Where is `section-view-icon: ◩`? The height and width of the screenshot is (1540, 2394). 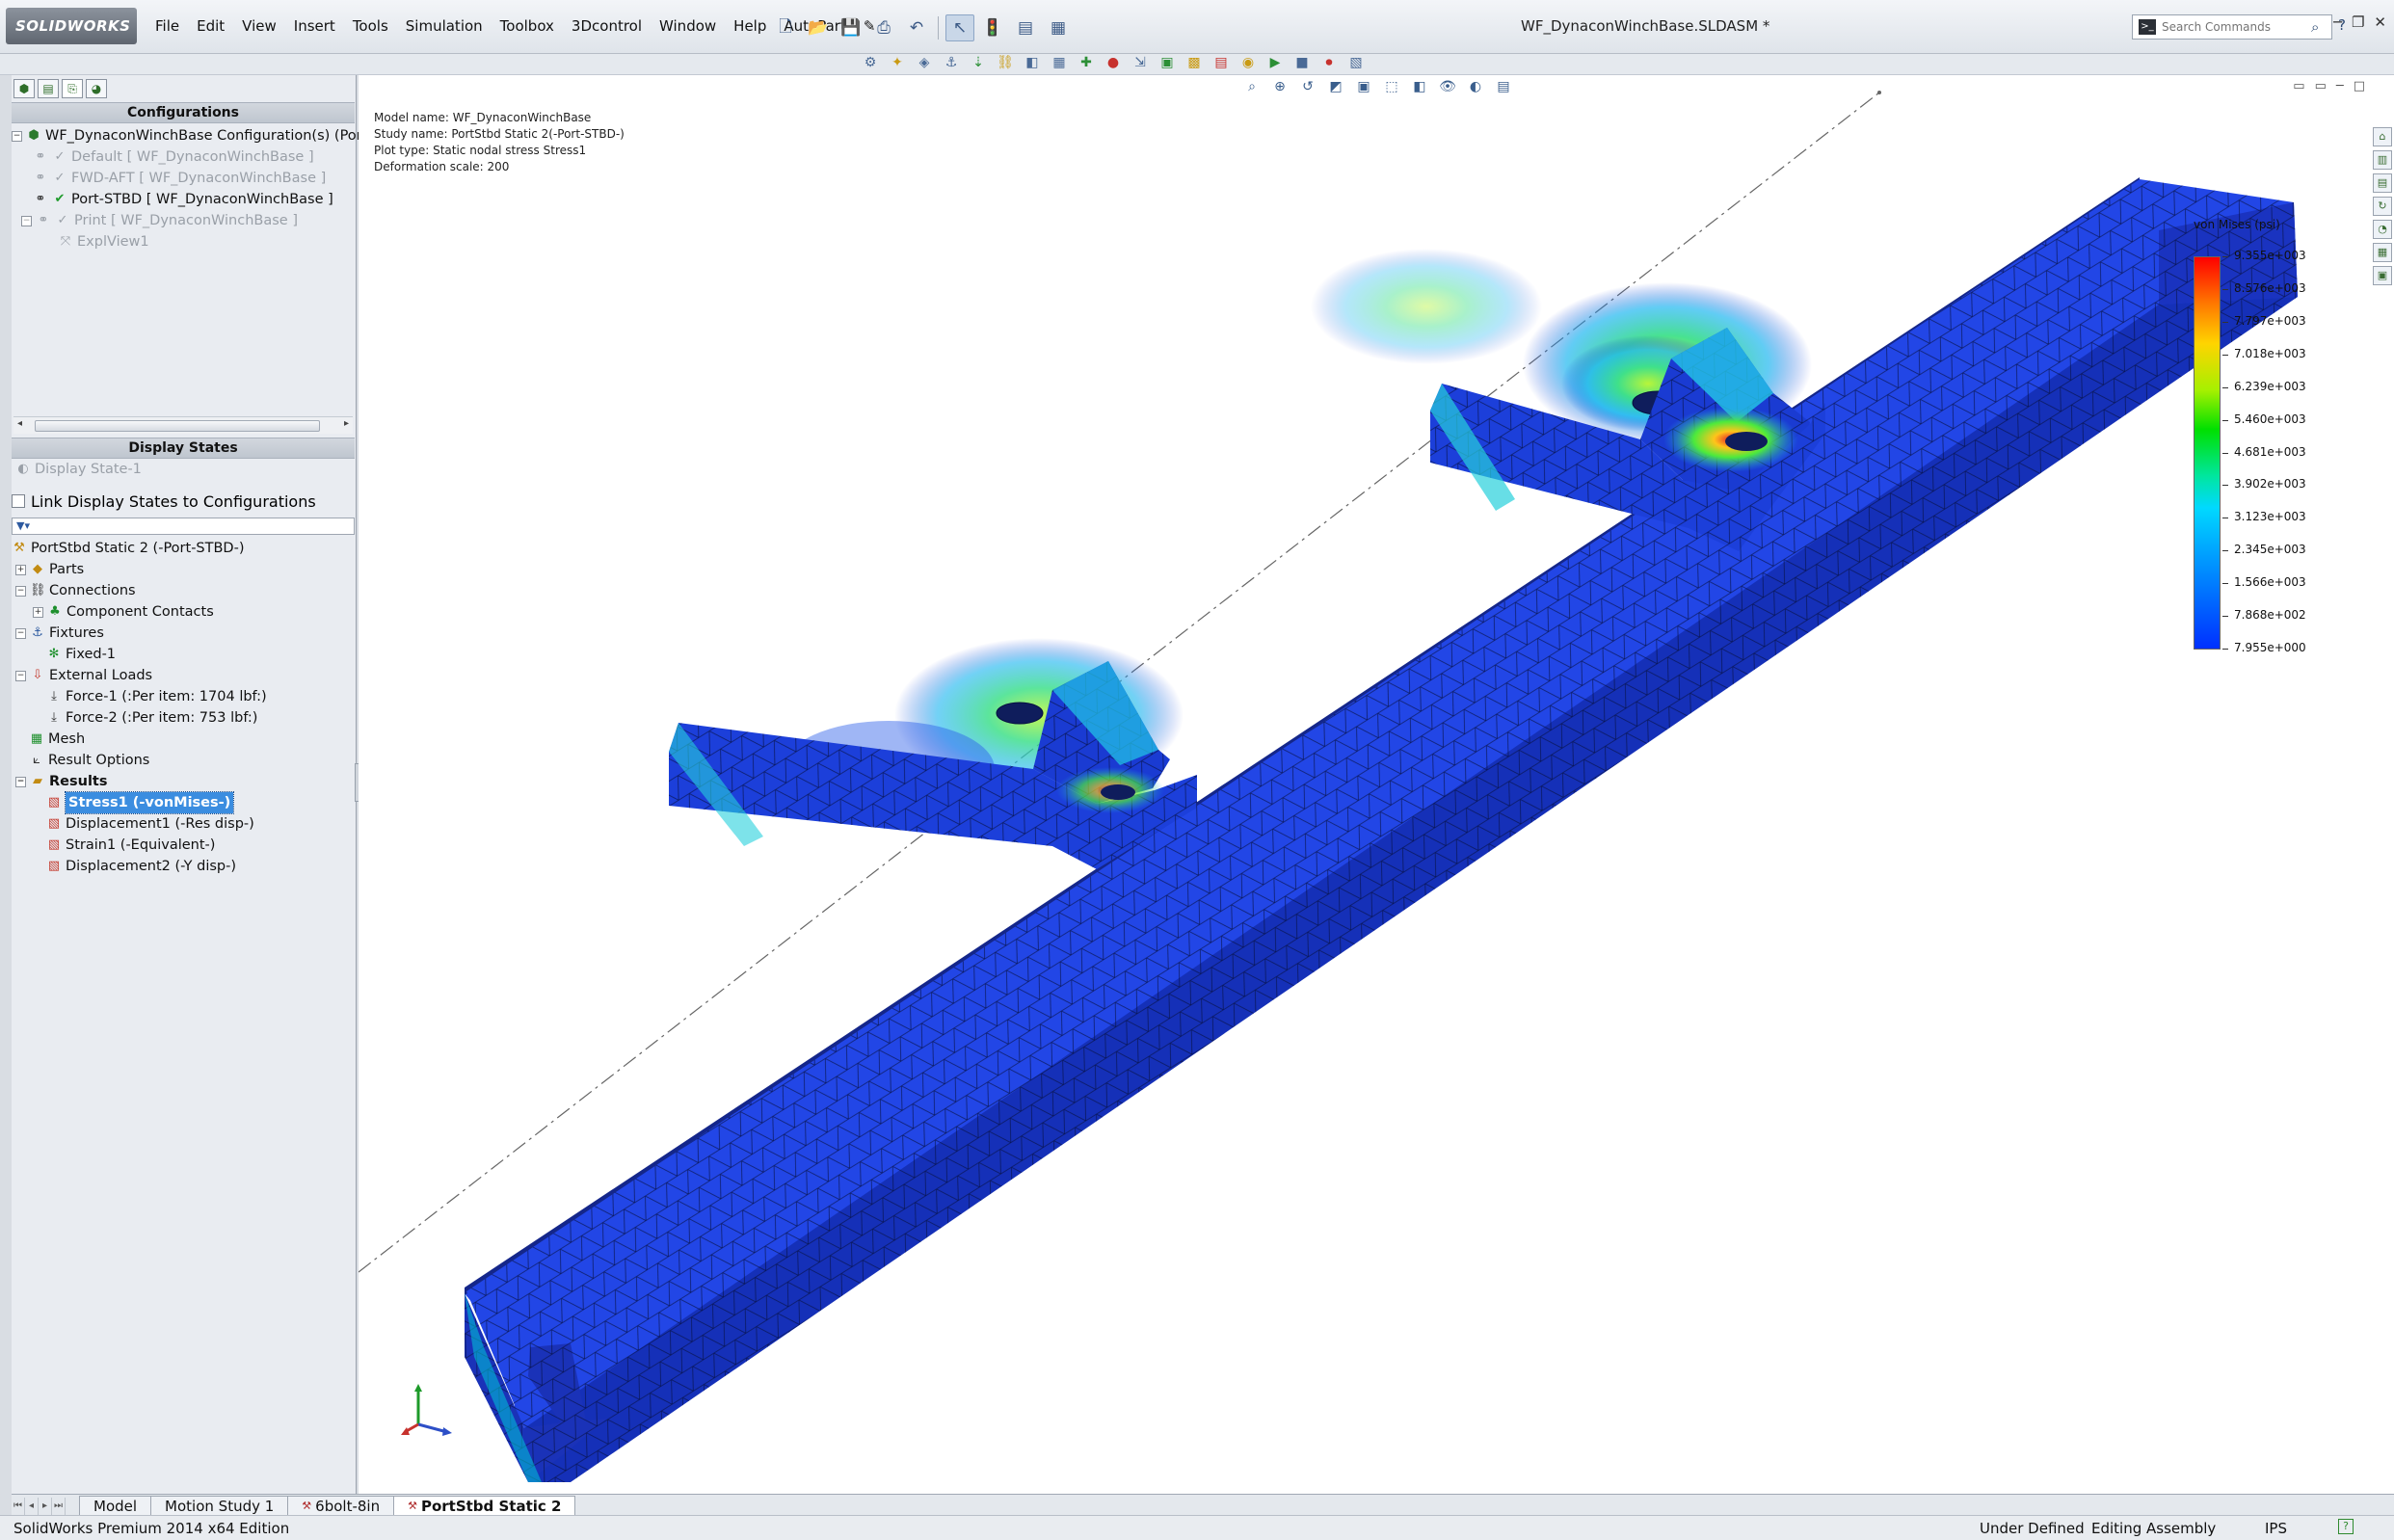 section-view-icon: ◩ is located at coordinates (1335, 86).